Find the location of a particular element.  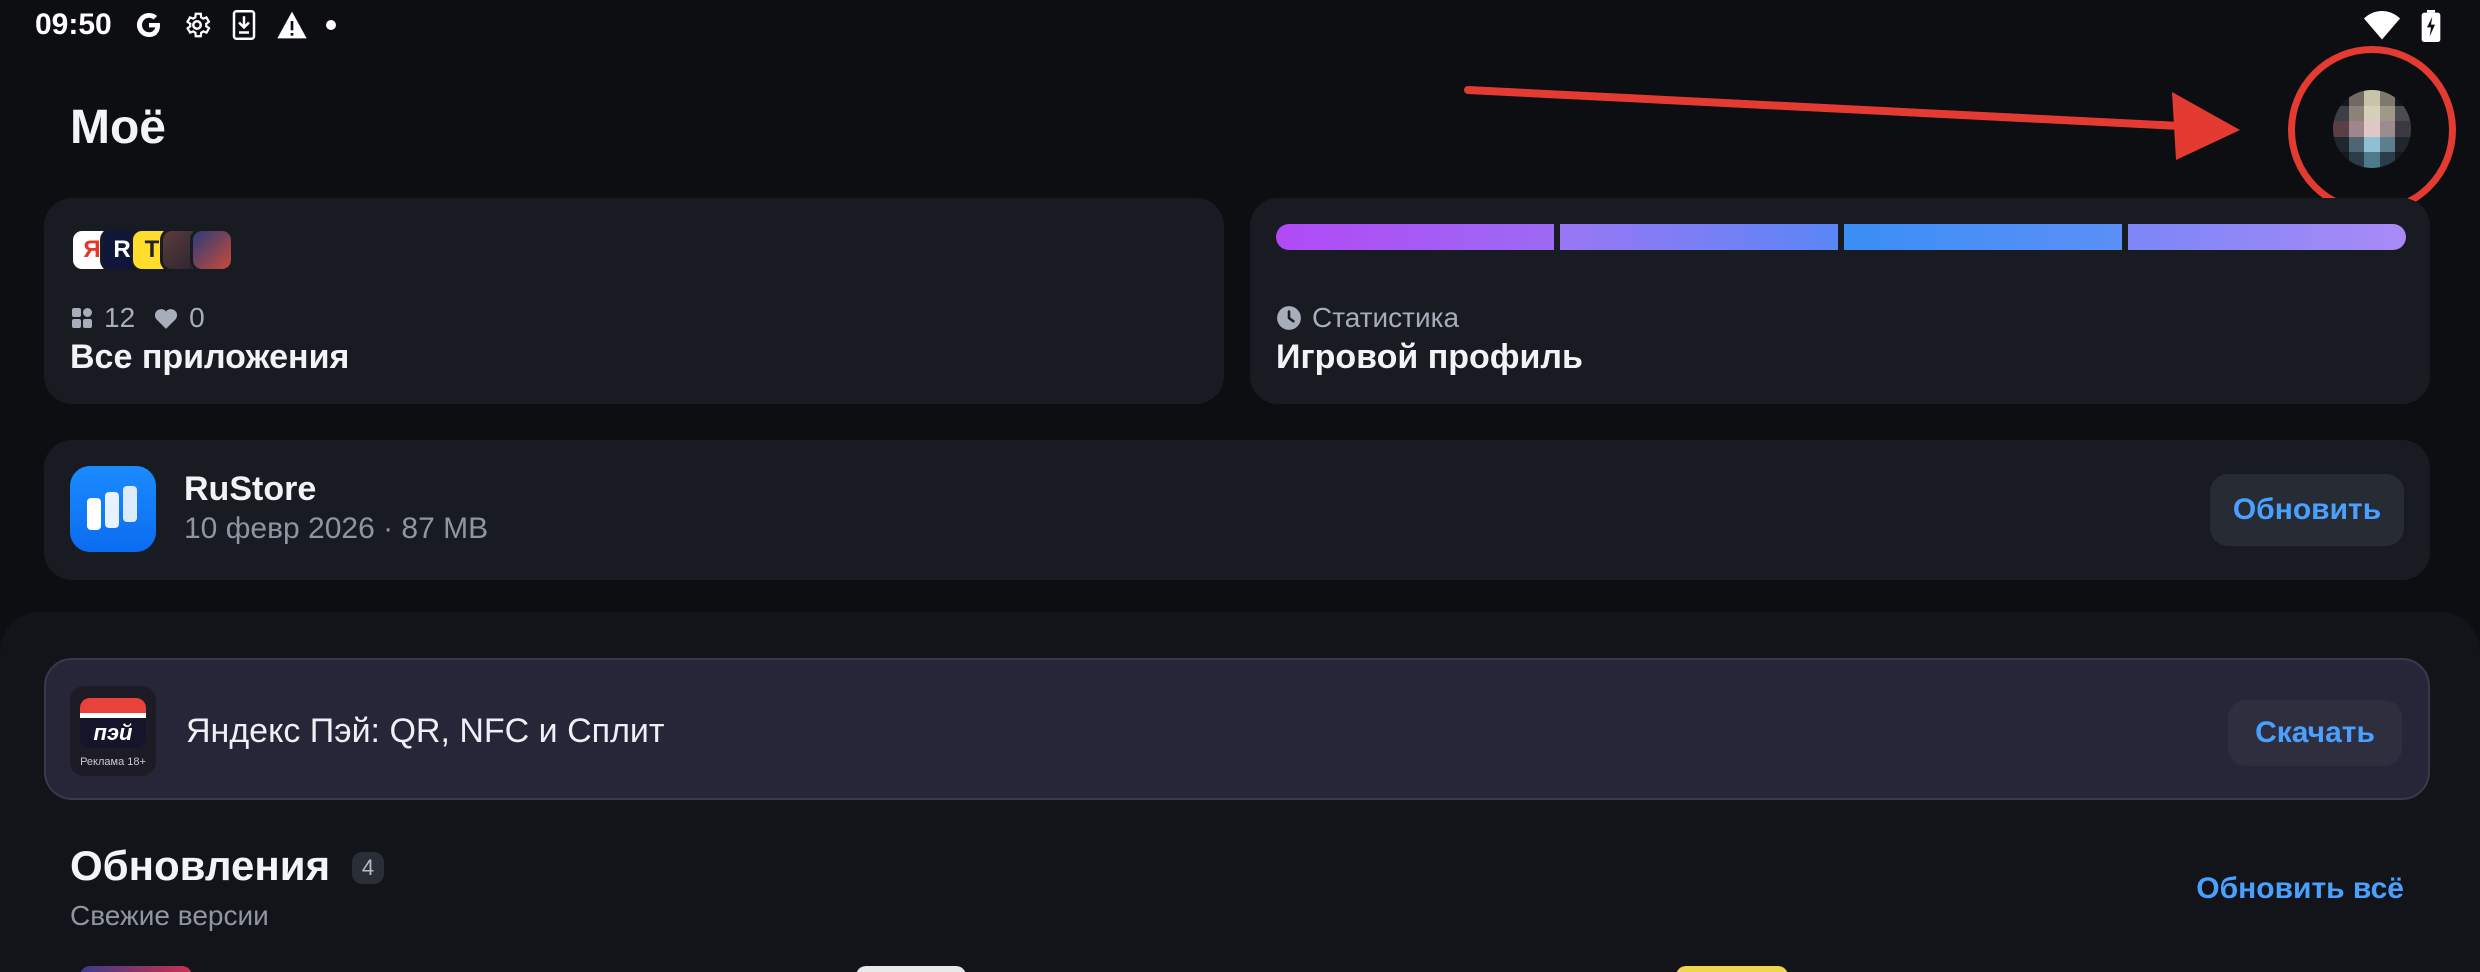

download-button: Скачать is located at coordinates (2315, 733).